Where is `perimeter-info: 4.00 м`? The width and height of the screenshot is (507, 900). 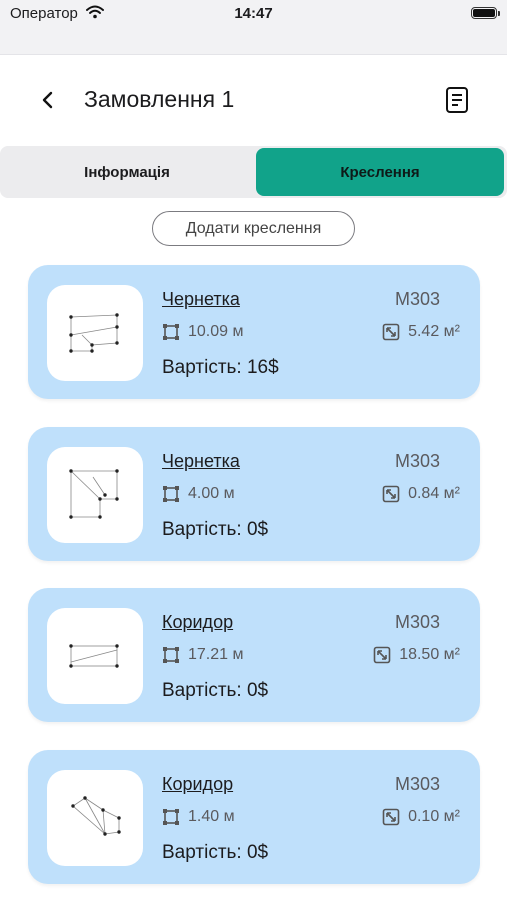 perimeter-info: 4.00 м is located at coordinates (198, 494).